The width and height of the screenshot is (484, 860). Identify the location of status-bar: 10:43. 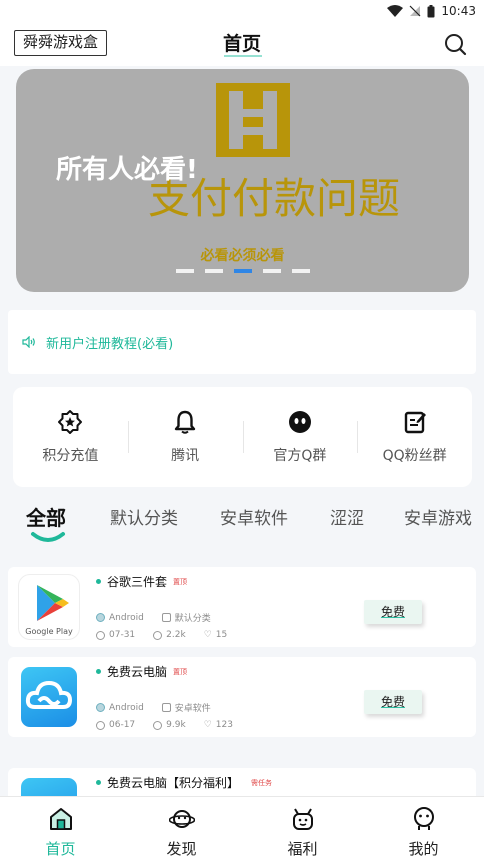
(242, 11).